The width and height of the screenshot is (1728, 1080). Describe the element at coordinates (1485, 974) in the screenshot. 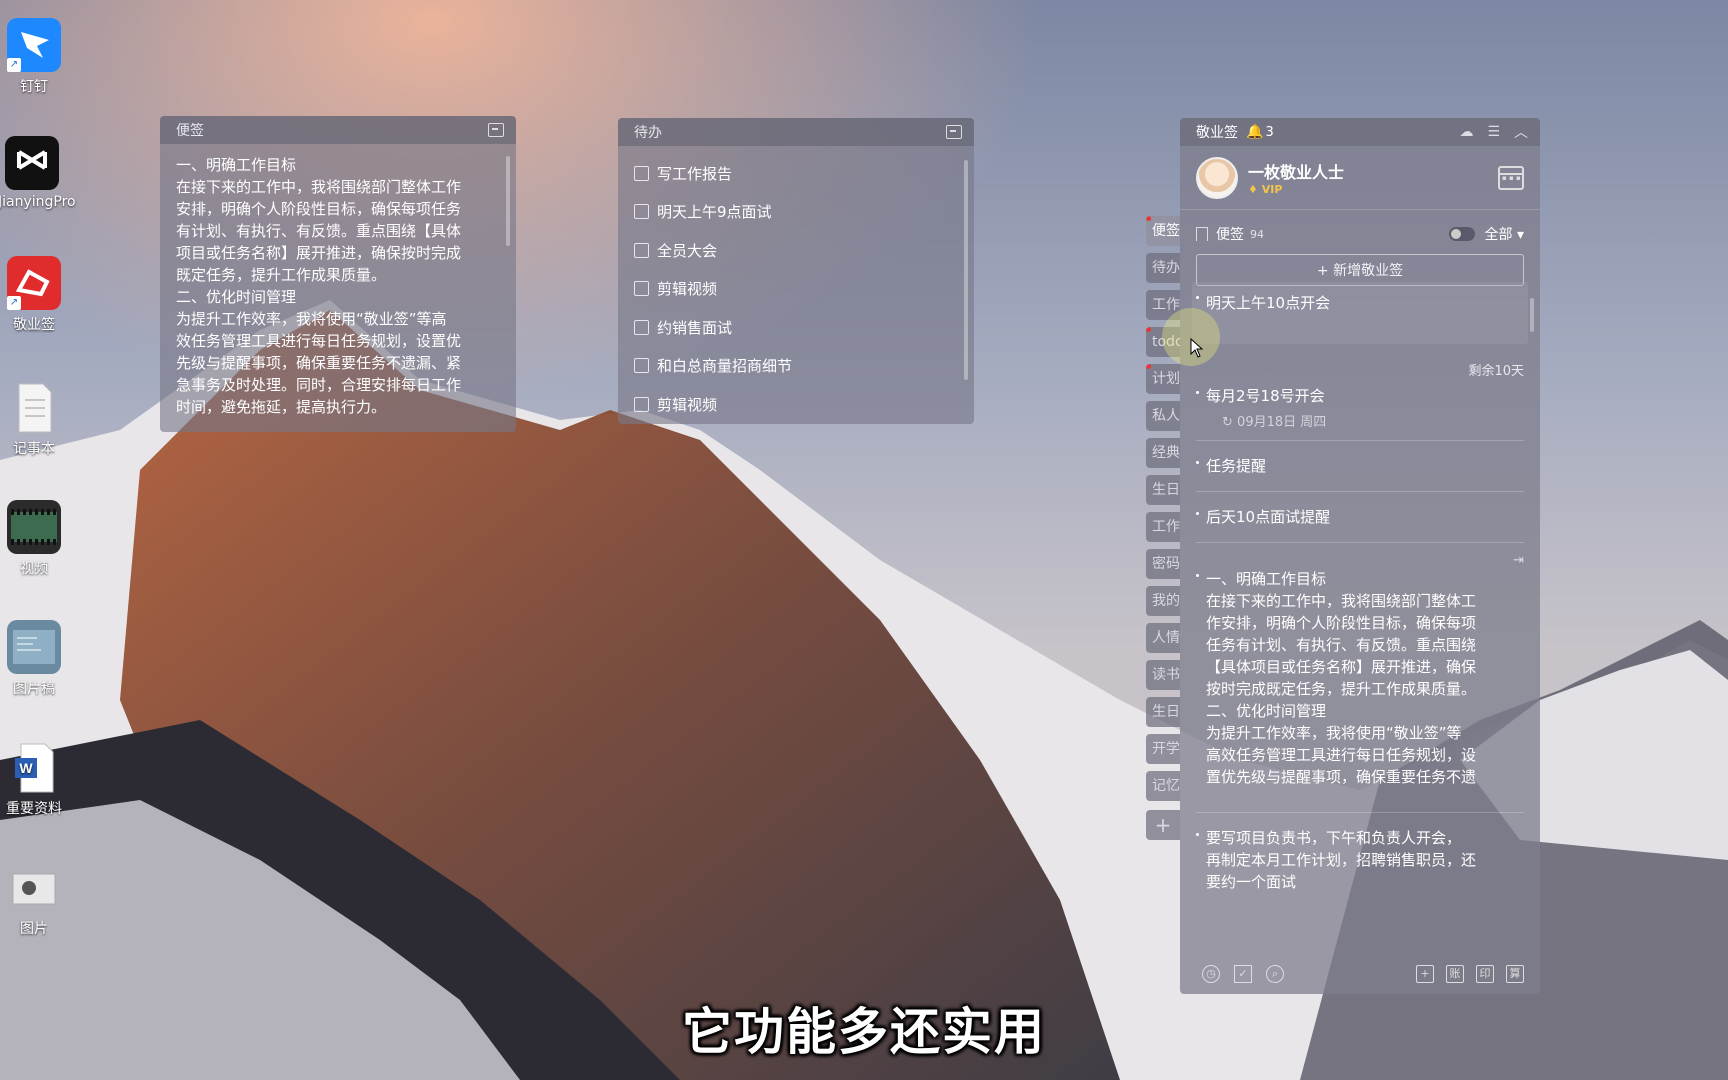

I see `print-icon: 印` at that location.